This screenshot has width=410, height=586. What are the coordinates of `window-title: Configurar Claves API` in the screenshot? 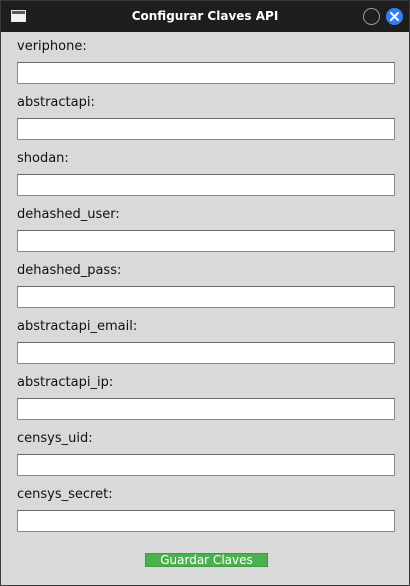 It's located at (205, 16).